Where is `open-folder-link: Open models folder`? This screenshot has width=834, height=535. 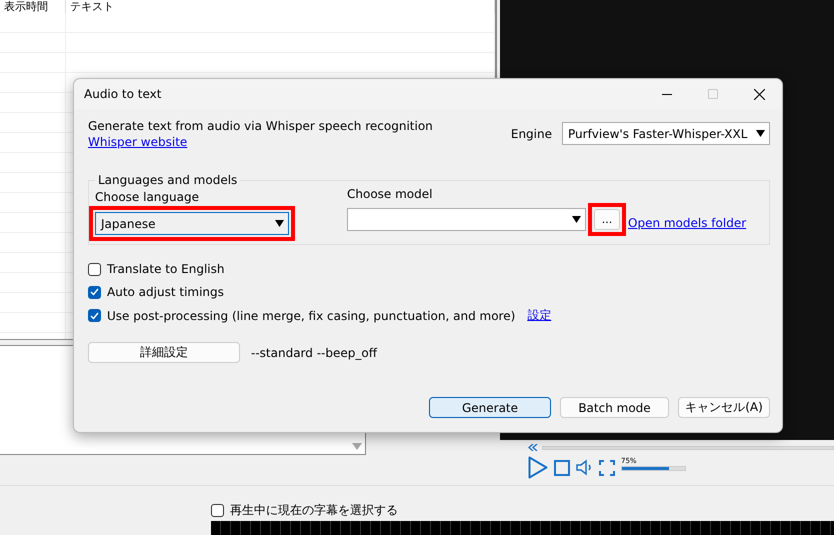 open-folder-link: Open models folder is located at coordinates (687, 223).